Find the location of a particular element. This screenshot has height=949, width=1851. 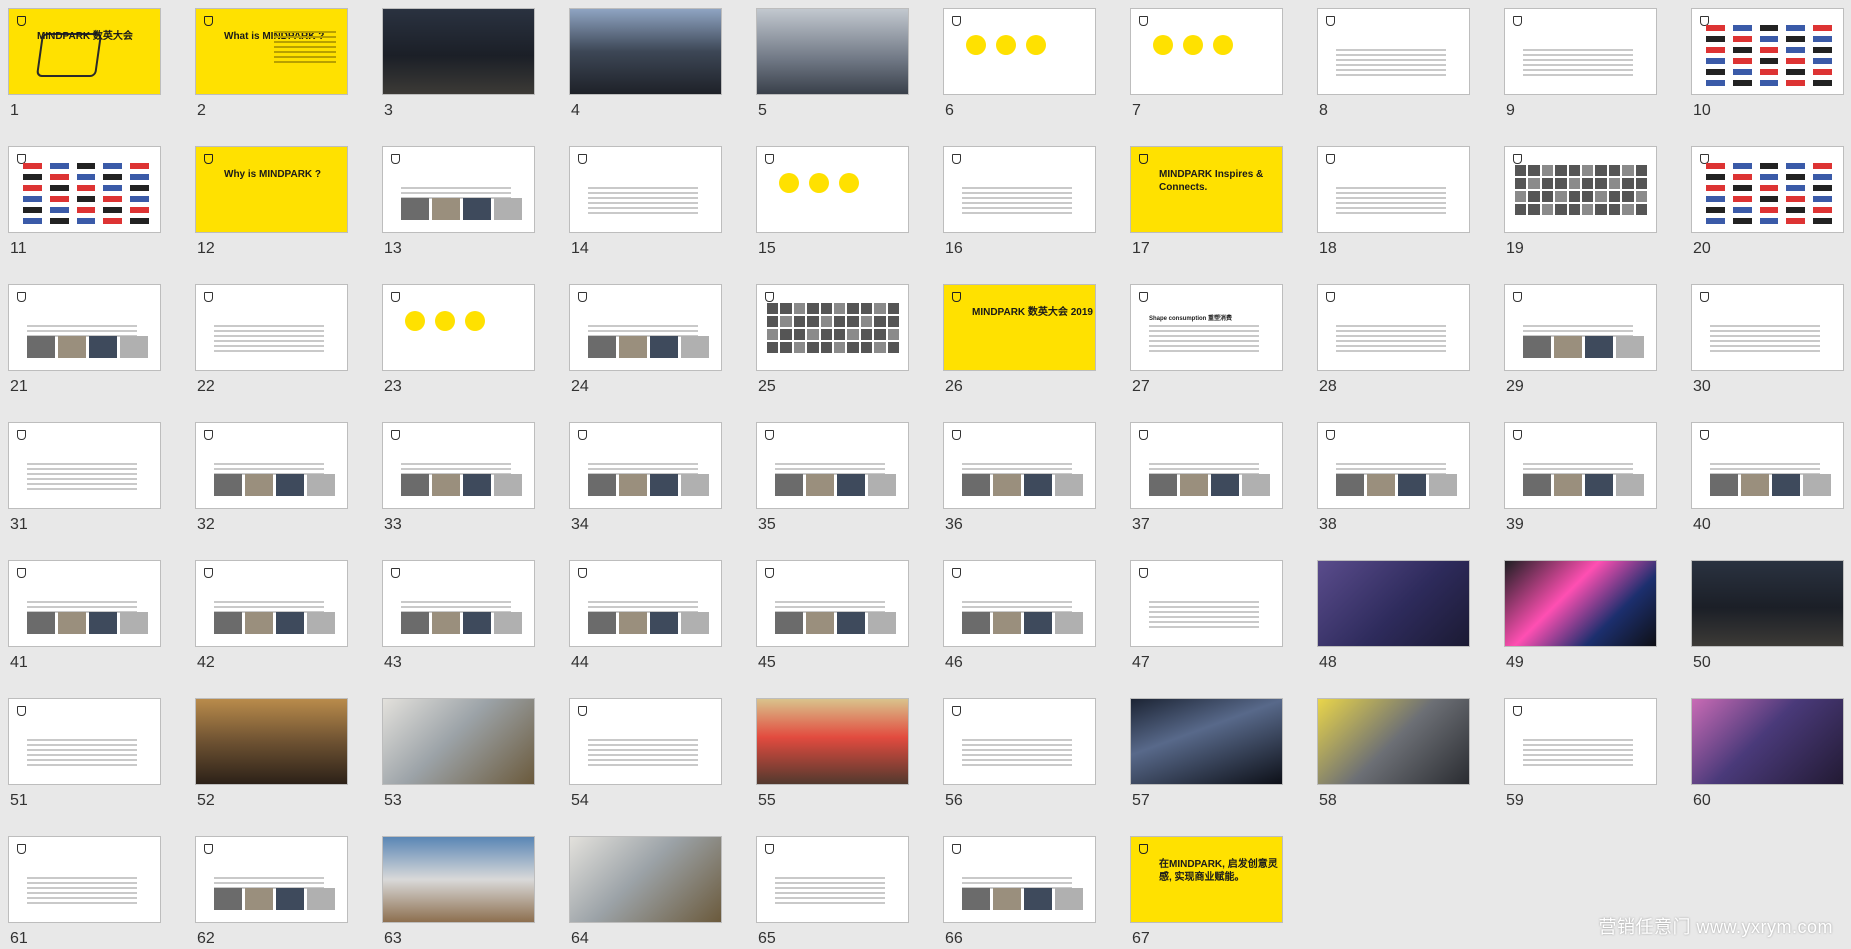

slide-thumbnail-56: 56 is located at coordinates (1019, 753).